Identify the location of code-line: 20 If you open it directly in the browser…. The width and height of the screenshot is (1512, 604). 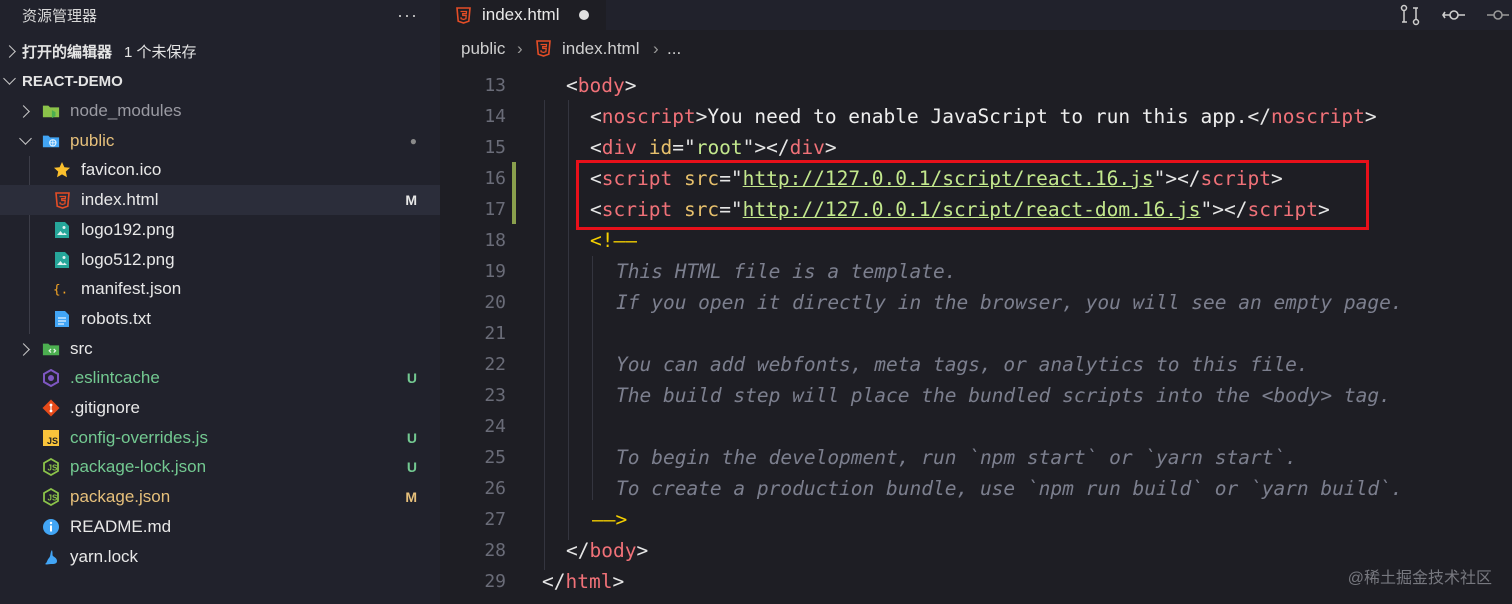
(976, 302).